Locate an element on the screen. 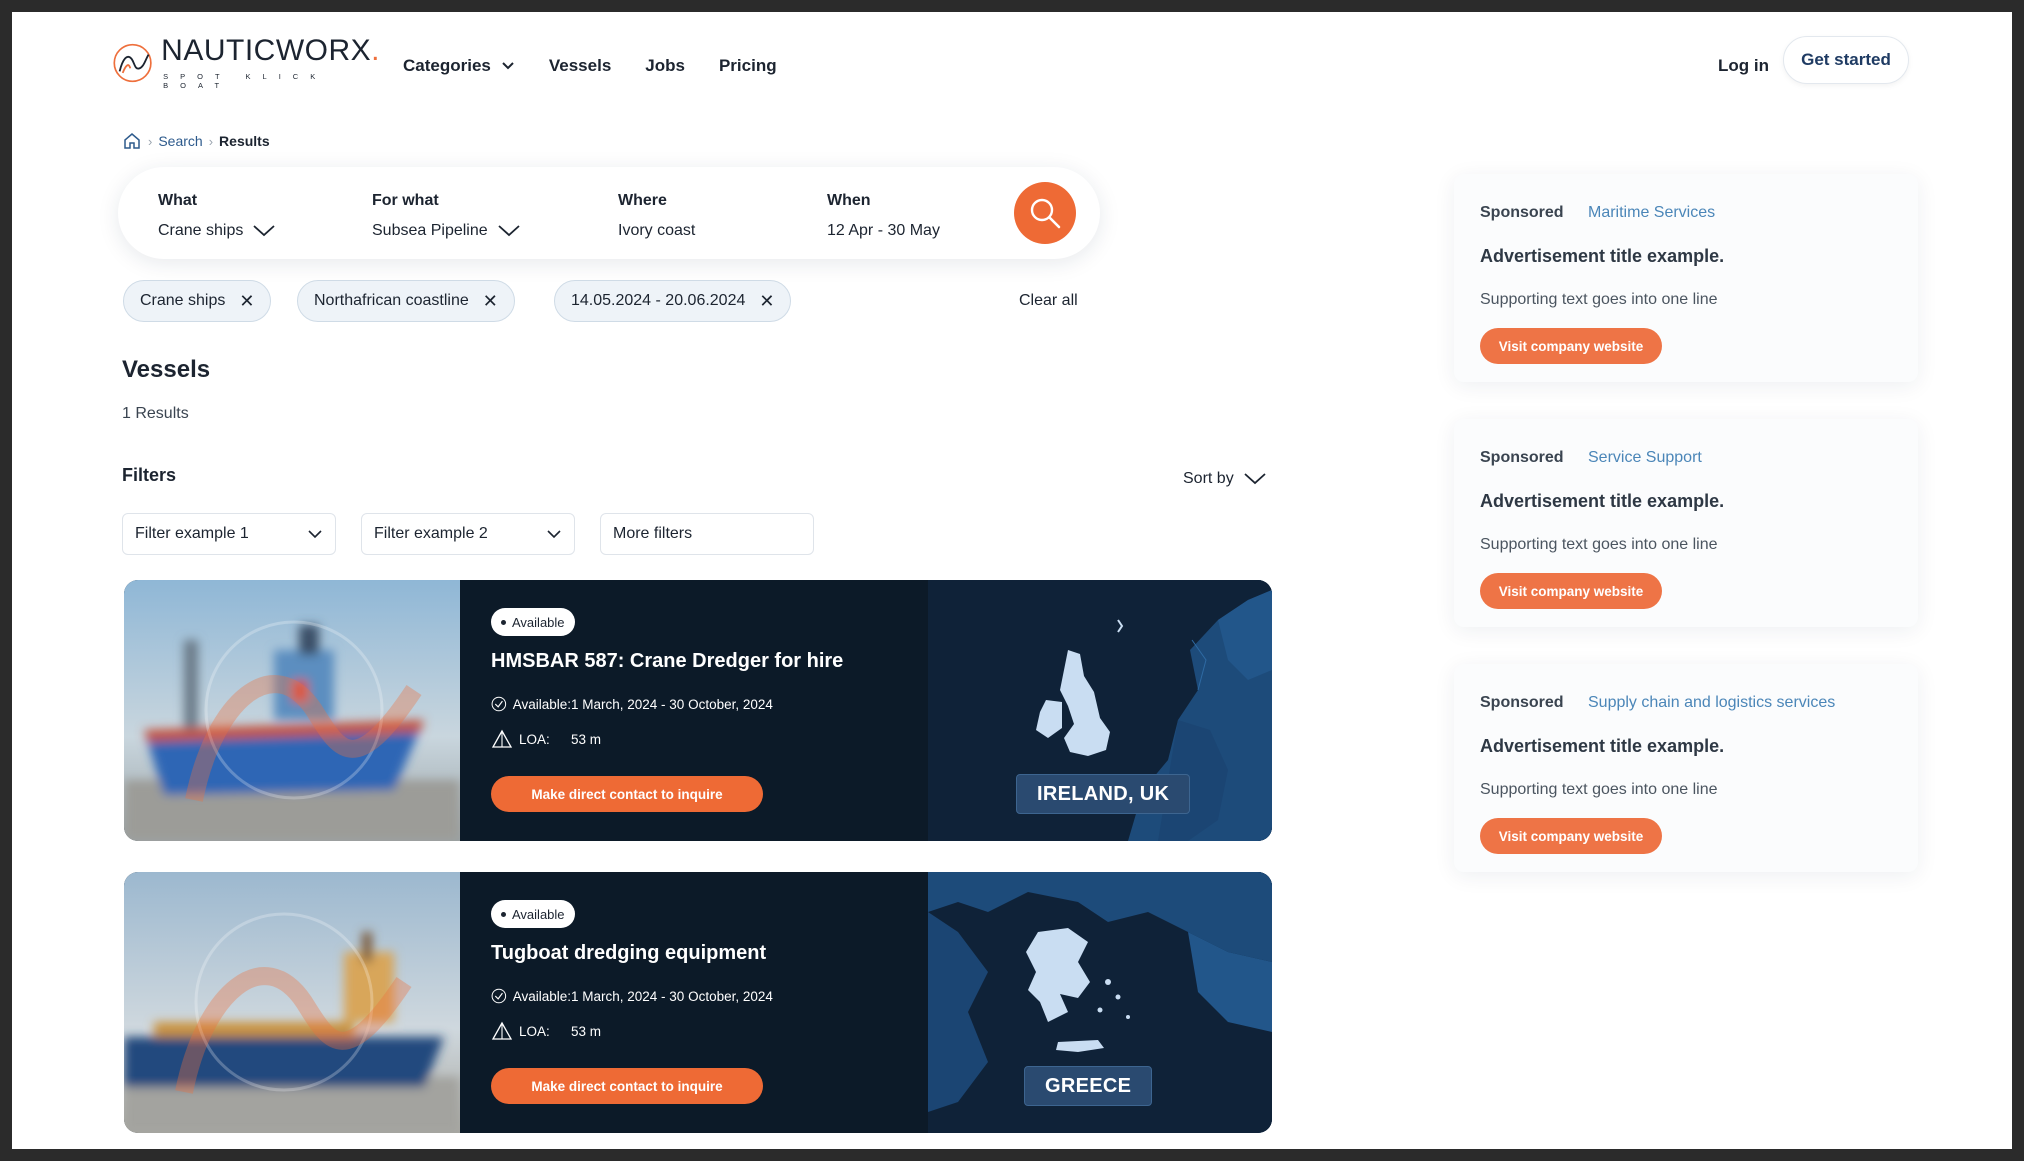 The image size is (2024, 1161). region-label: IRELAND, UK is located at coordinates (1103, 794).